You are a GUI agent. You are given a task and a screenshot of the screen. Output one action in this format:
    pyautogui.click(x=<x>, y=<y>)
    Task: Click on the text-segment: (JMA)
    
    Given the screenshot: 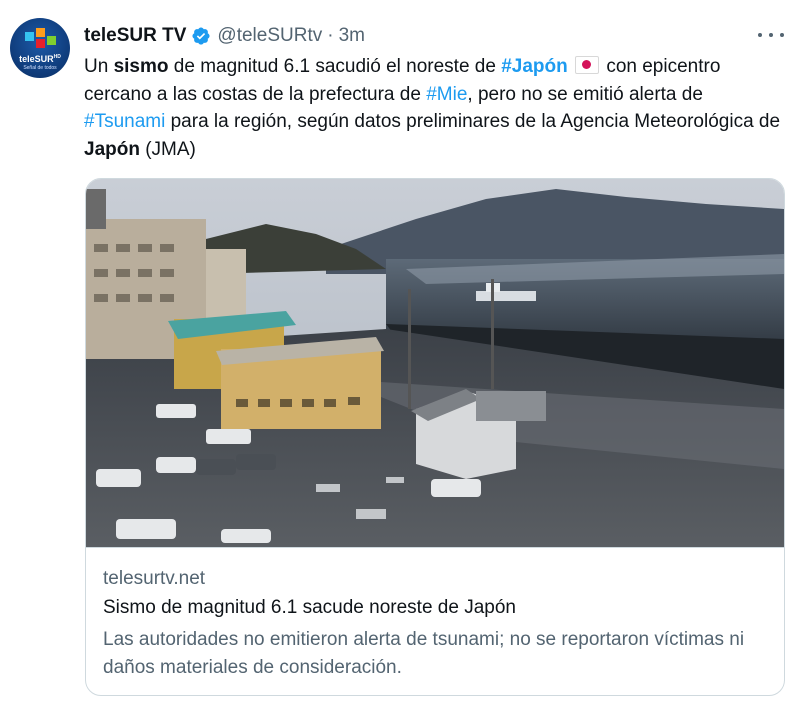 What is the action you would take?
    pyautogui.click(x=167, y=149)
    